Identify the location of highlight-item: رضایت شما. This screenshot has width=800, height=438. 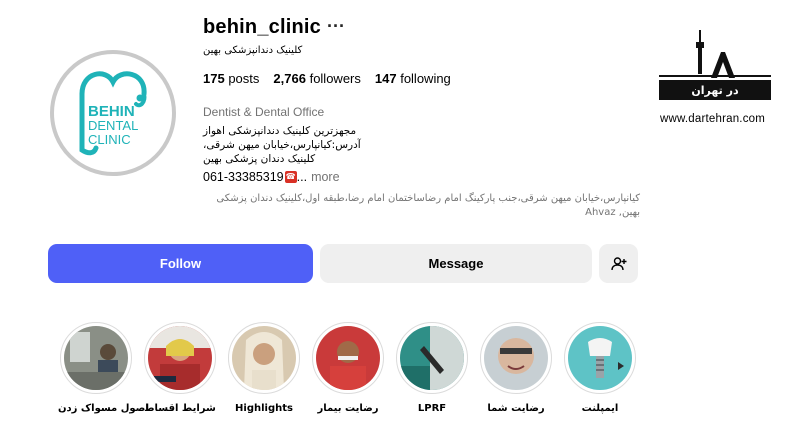
(516, 368).